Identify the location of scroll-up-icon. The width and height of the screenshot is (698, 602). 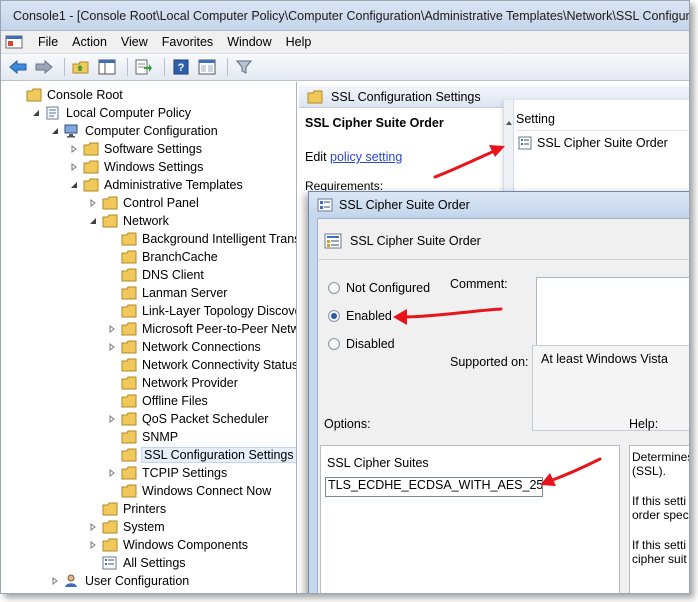
(509, 123).